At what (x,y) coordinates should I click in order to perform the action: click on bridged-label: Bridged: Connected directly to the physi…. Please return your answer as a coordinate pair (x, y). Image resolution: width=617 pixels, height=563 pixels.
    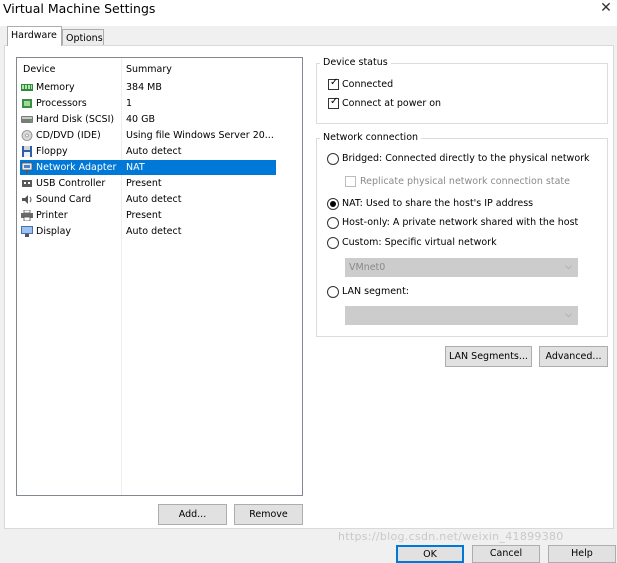
    Looking at the image, I should click on (466, 158).